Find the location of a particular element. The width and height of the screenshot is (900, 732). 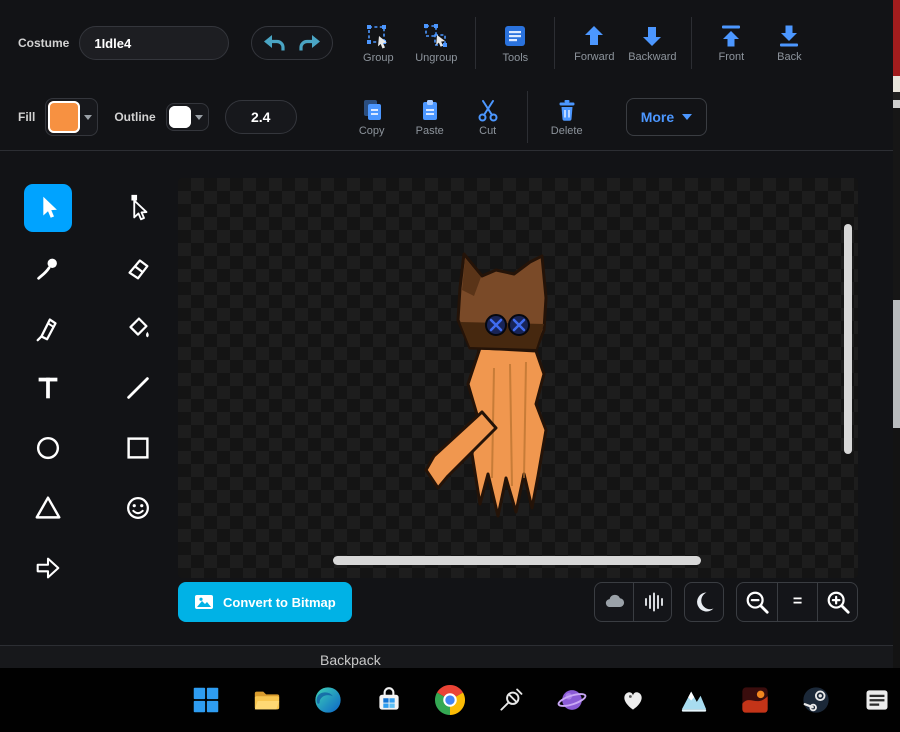

front-button: Front is located at coordinates (731, 43).